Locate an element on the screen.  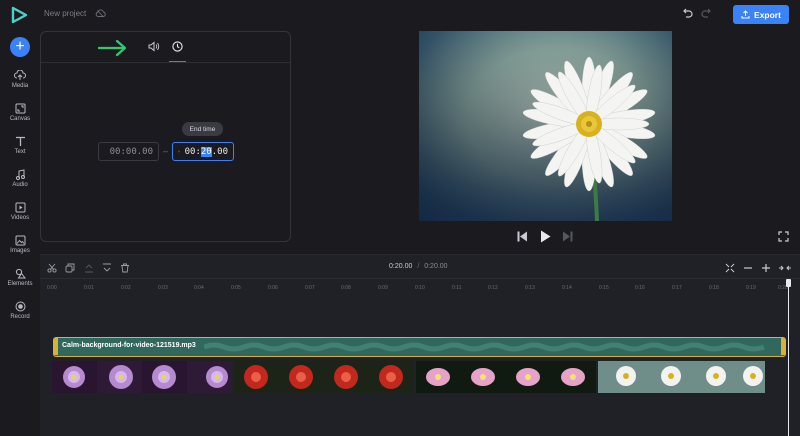
trash-icon is located at coordinates (125, 268).